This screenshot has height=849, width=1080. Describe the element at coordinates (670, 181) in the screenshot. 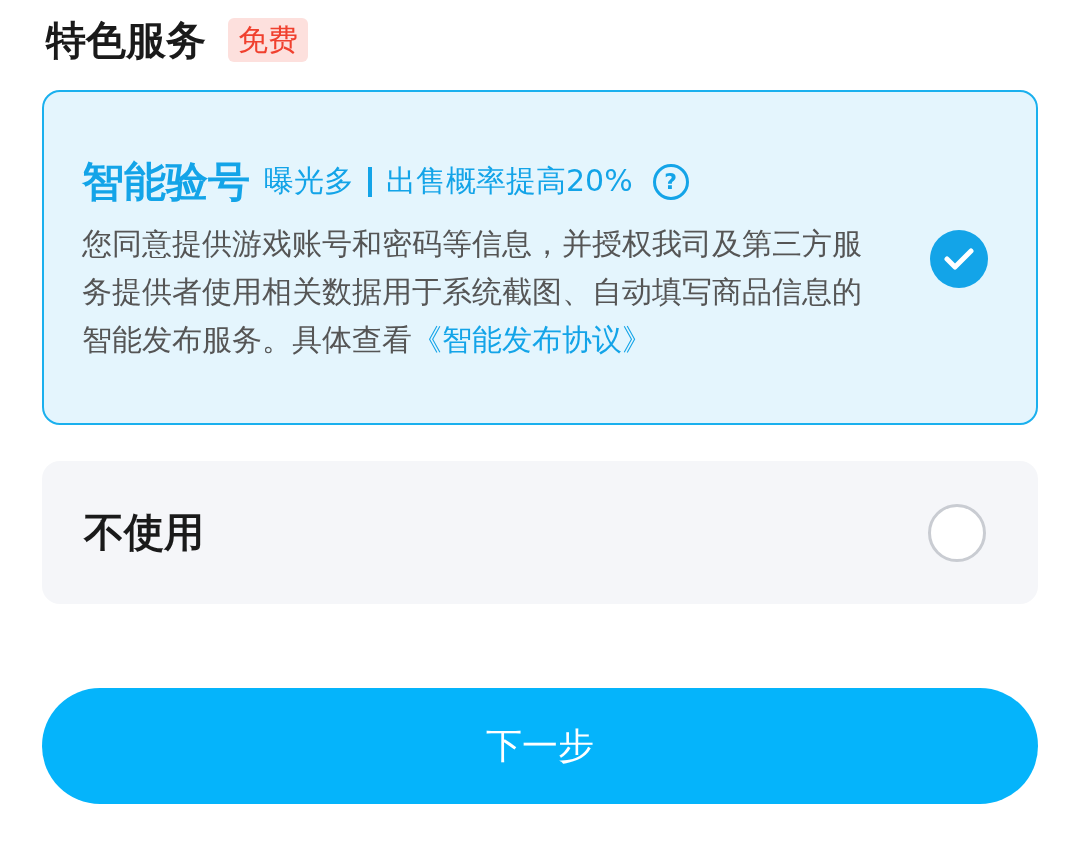

I see `help-icon: ?` at that location.